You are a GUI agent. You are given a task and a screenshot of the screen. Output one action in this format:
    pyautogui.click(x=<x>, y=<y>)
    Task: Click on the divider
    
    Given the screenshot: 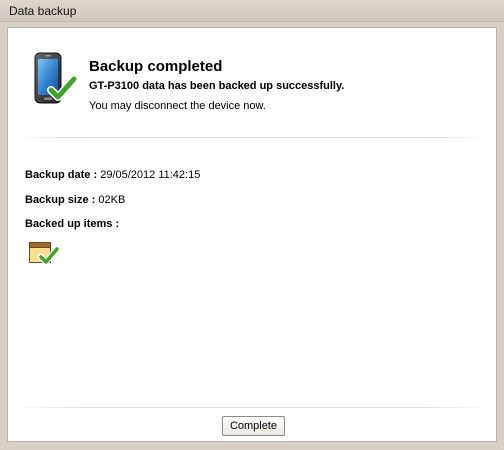 What is the action you would take?
    pyautogui.click(x=253, y=137)
    